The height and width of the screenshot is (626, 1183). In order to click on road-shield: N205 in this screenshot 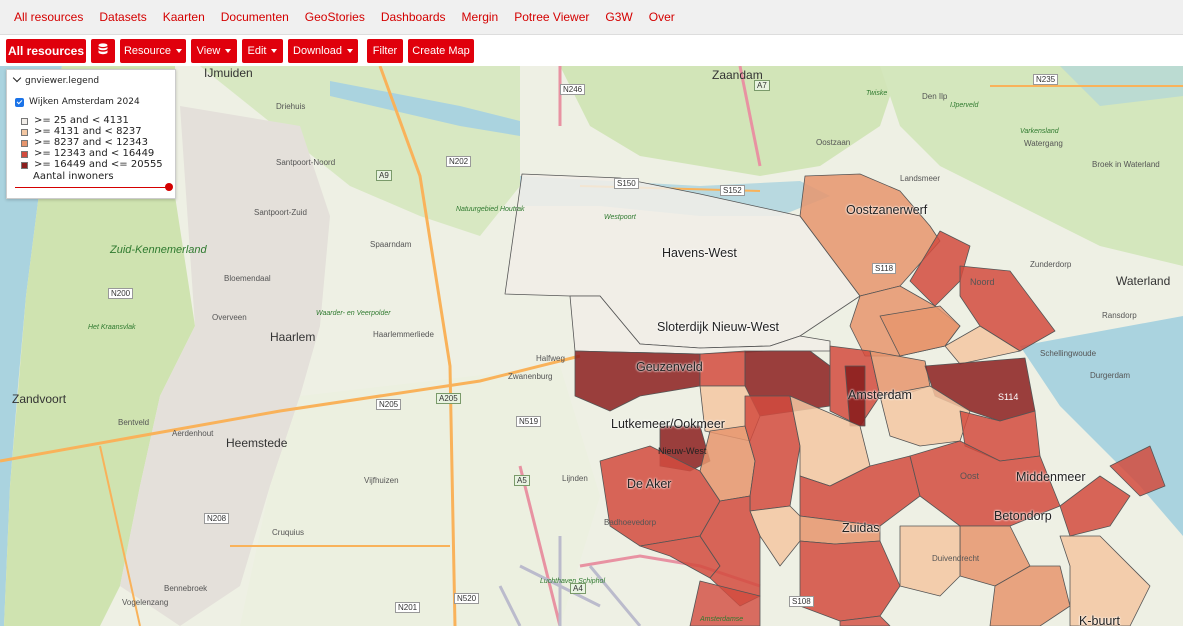, I will do `click(389, 404)`.